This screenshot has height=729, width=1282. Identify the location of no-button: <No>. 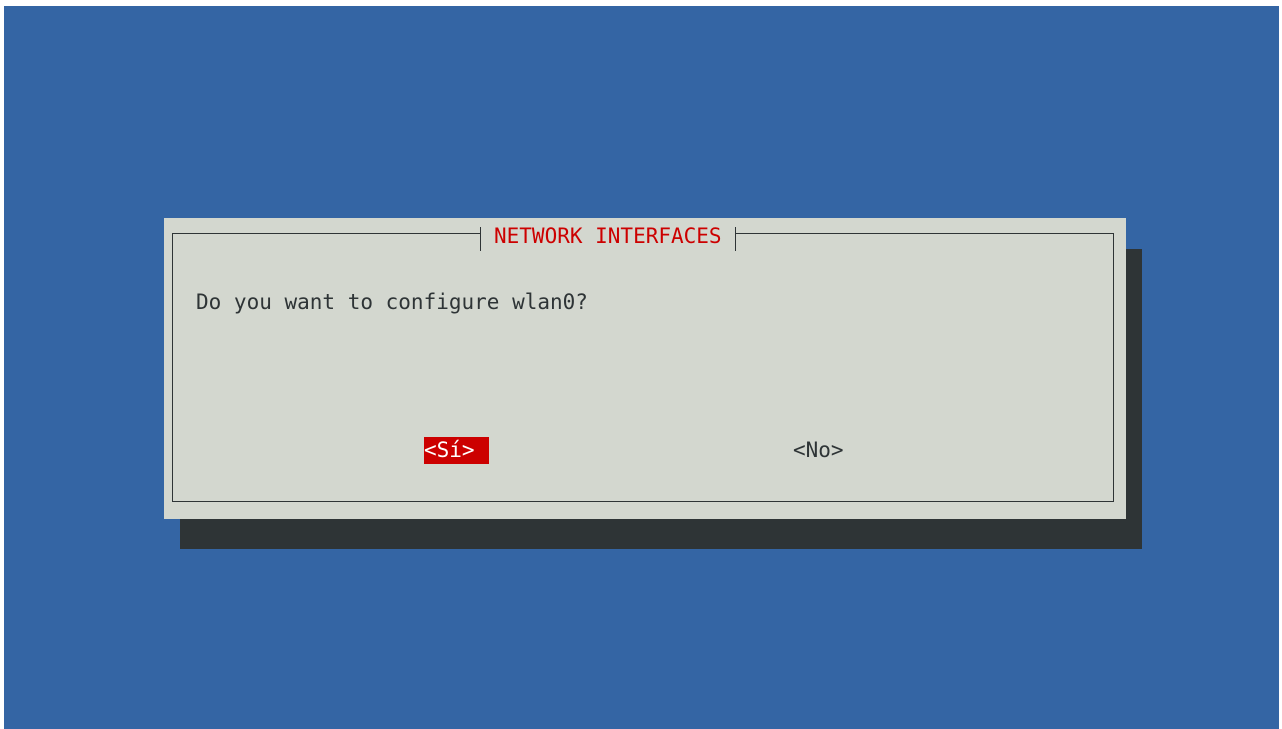
(818, 450).